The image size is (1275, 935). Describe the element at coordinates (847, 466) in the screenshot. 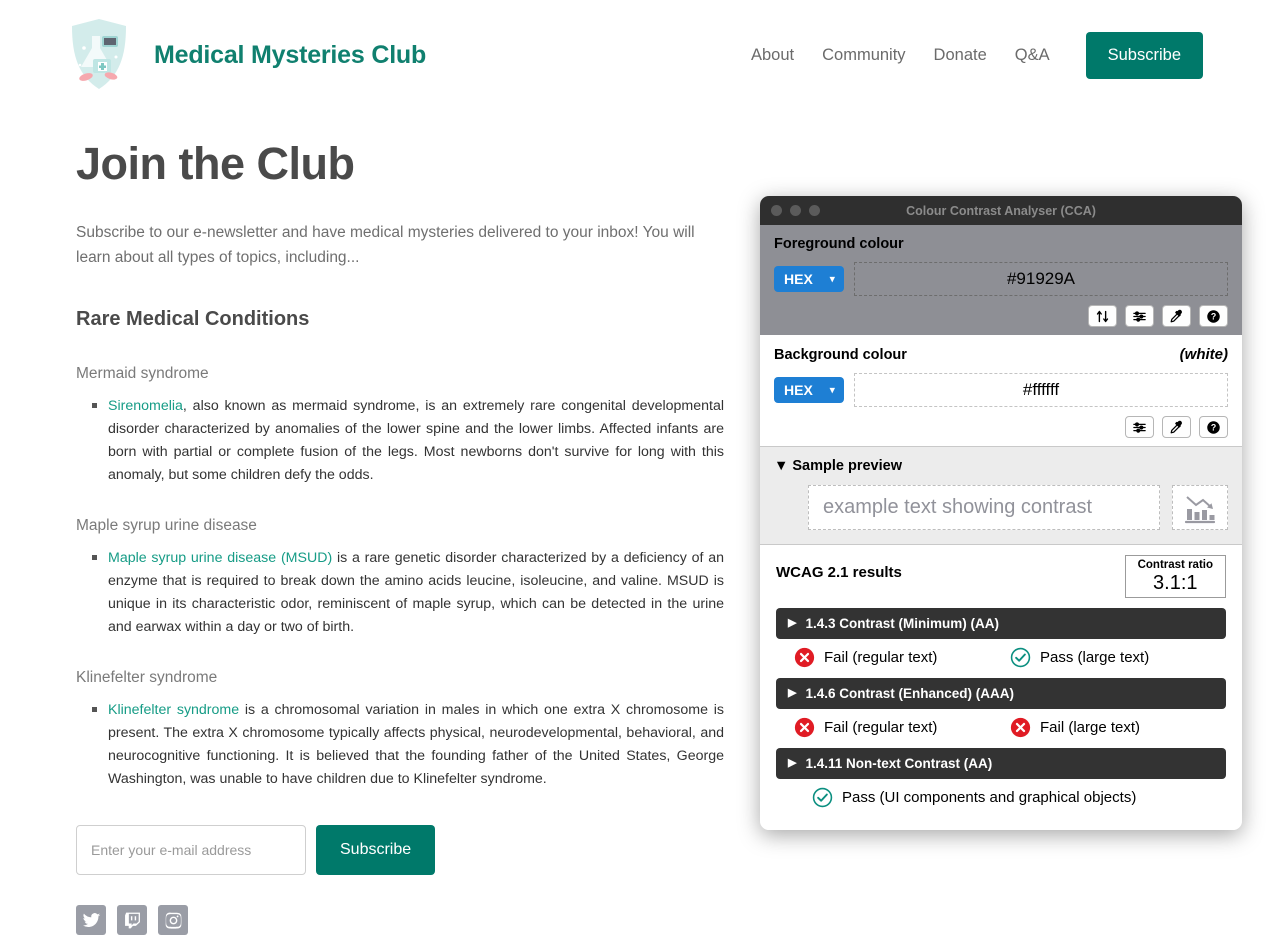

I see `sample-preview-label: Sample preview` at that location.